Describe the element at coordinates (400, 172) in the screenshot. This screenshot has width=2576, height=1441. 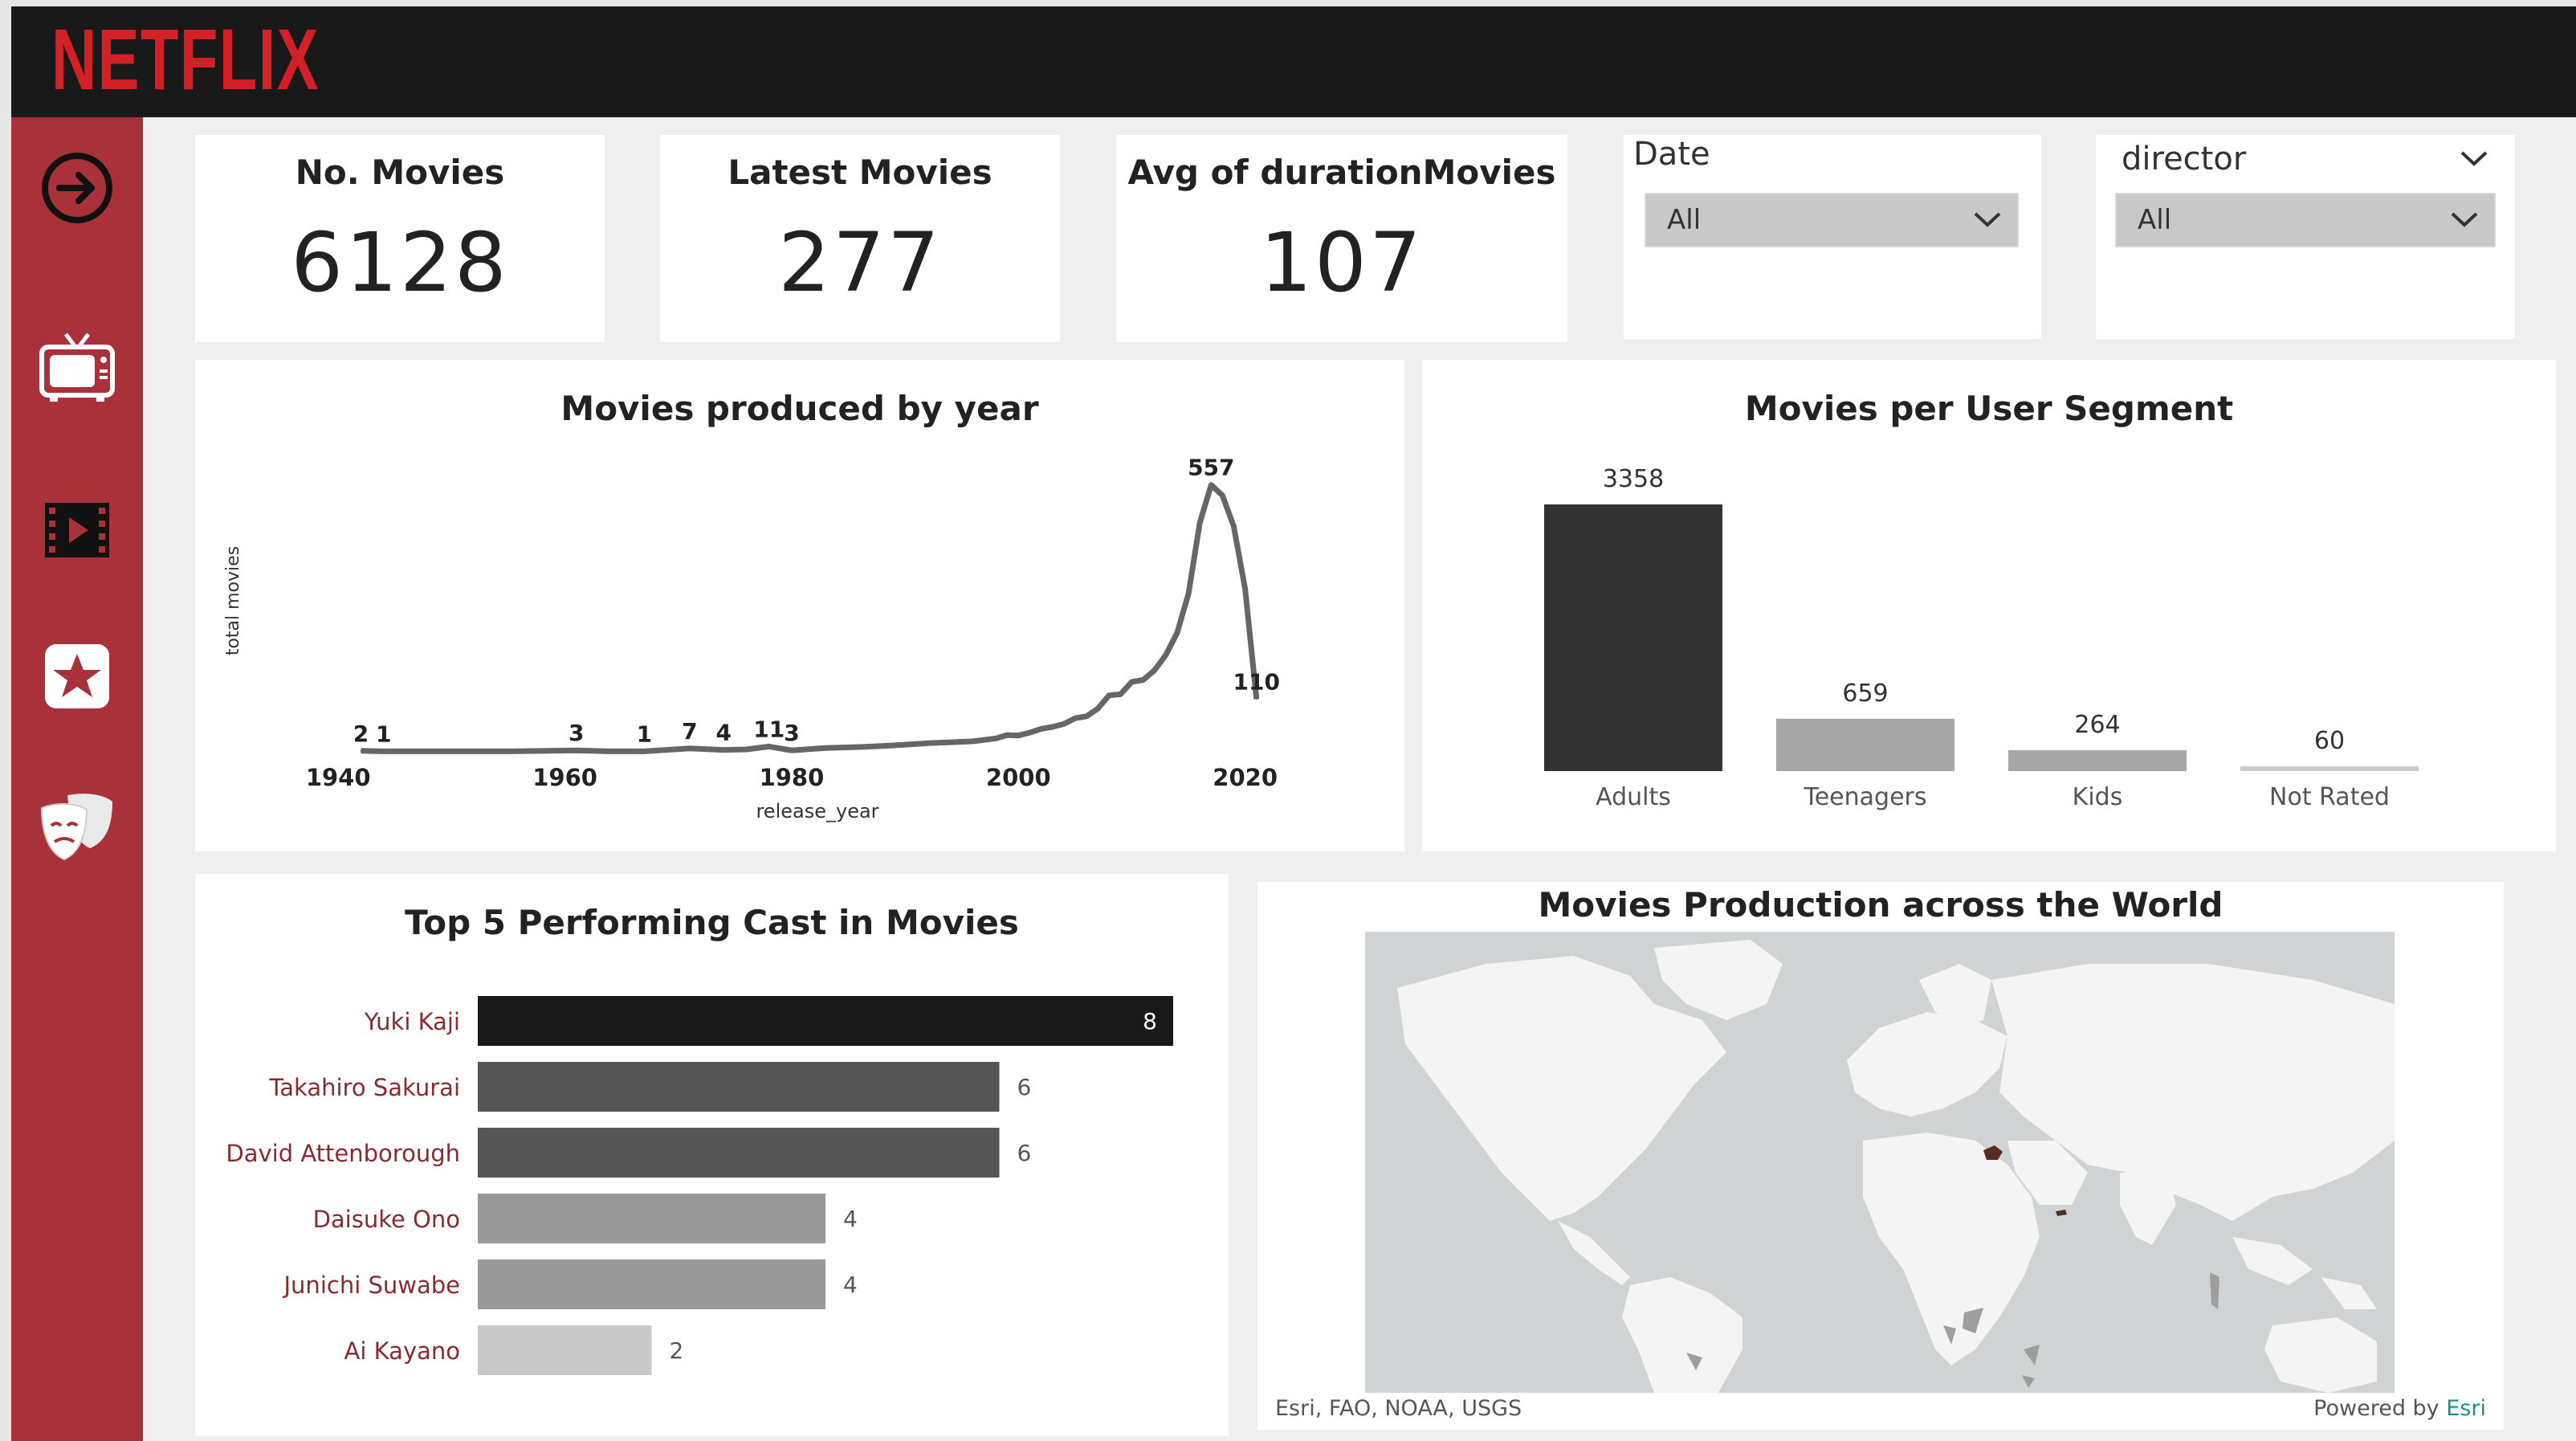
I see `kpi-title: No. Movies` at that location.